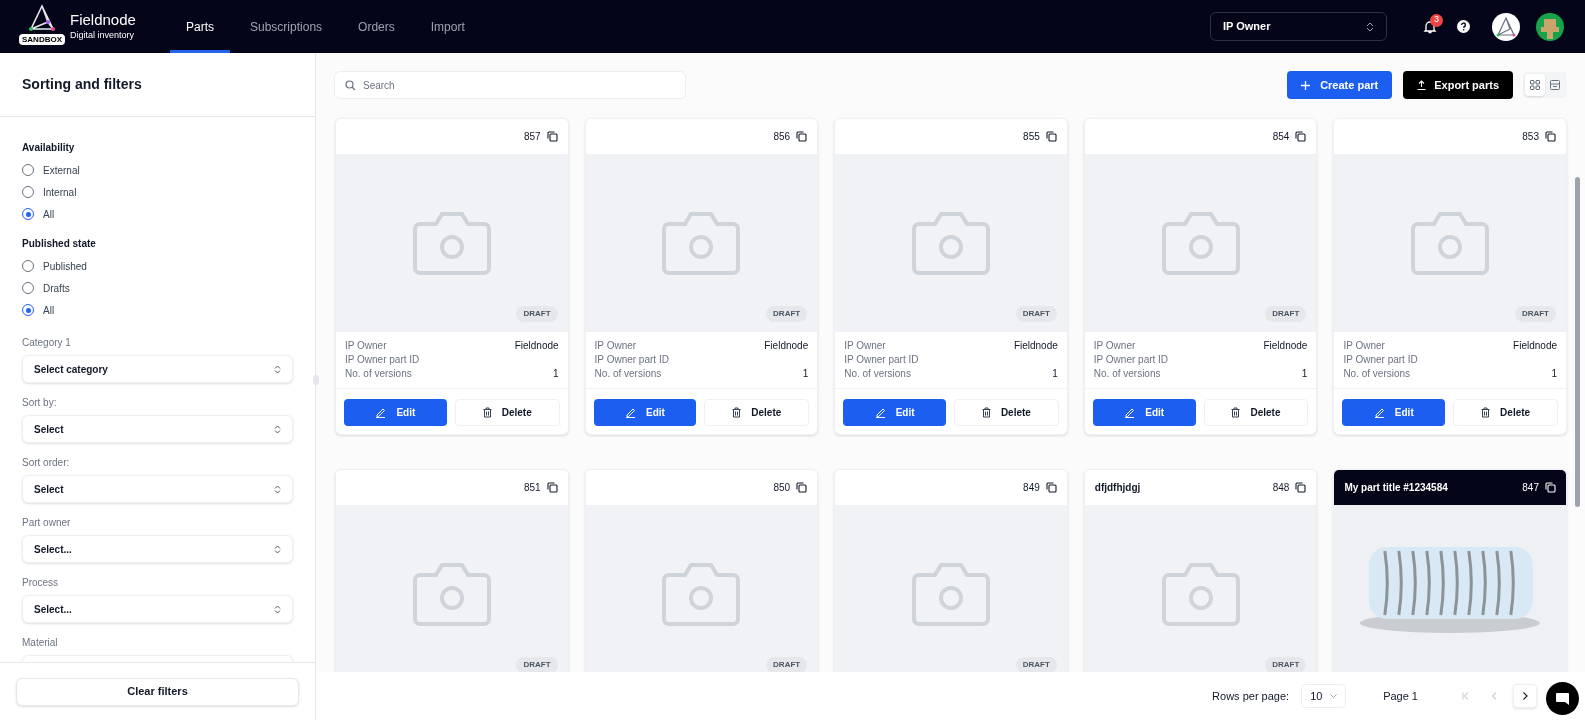  Describe the element at coordinates (1550, 26) in the screenshot. I see `user-avatar` at that location.